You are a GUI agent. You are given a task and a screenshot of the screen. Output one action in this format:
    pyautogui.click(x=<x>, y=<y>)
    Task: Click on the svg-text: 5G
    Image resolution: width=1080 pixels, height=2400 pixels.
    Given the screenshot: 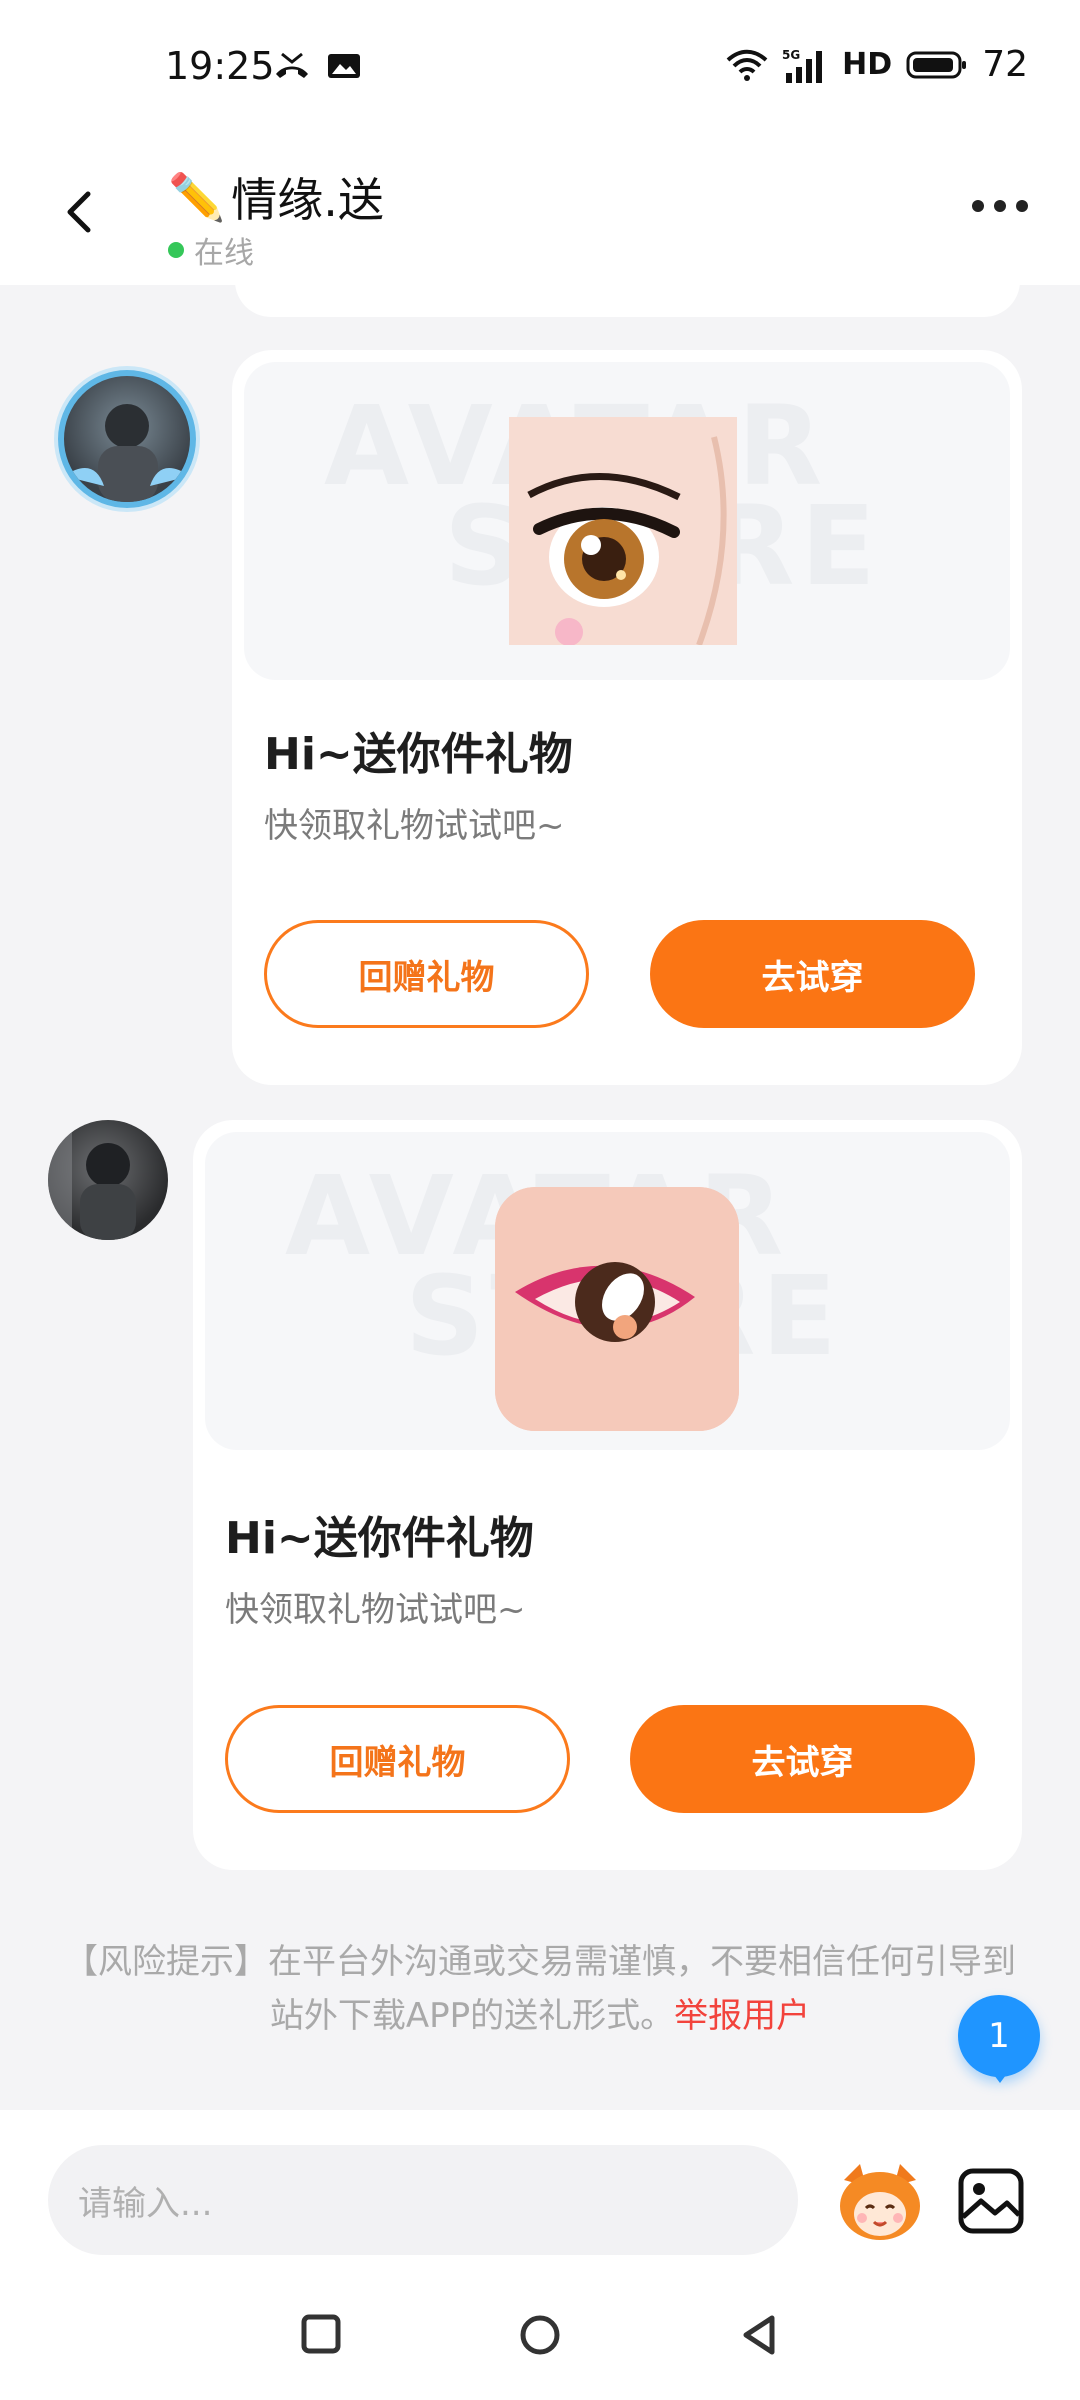 What is the action you would take?
    pyautogui.click(x=791, y=55)
    